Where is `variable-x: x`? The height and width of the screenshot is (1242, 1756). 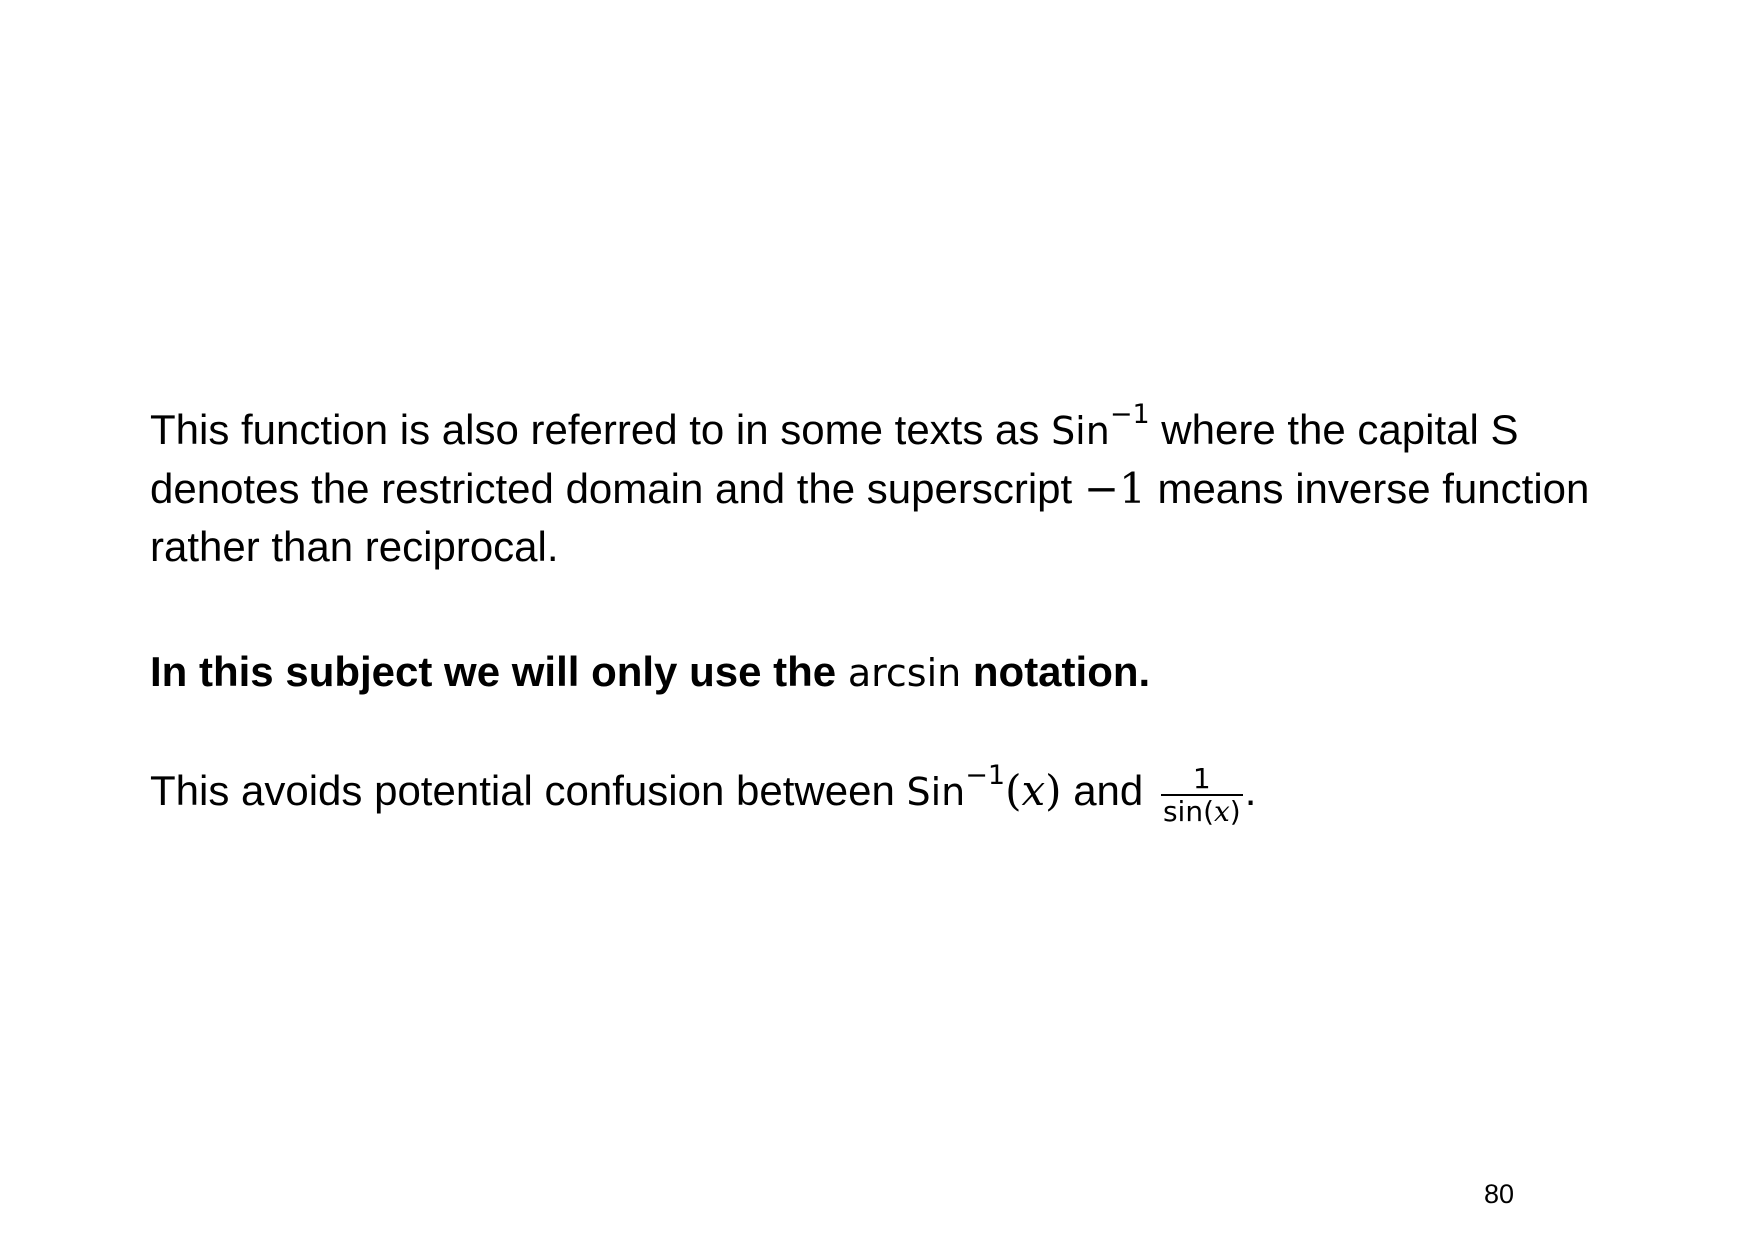 variable-x: x is located at coordinates (1033, 791).